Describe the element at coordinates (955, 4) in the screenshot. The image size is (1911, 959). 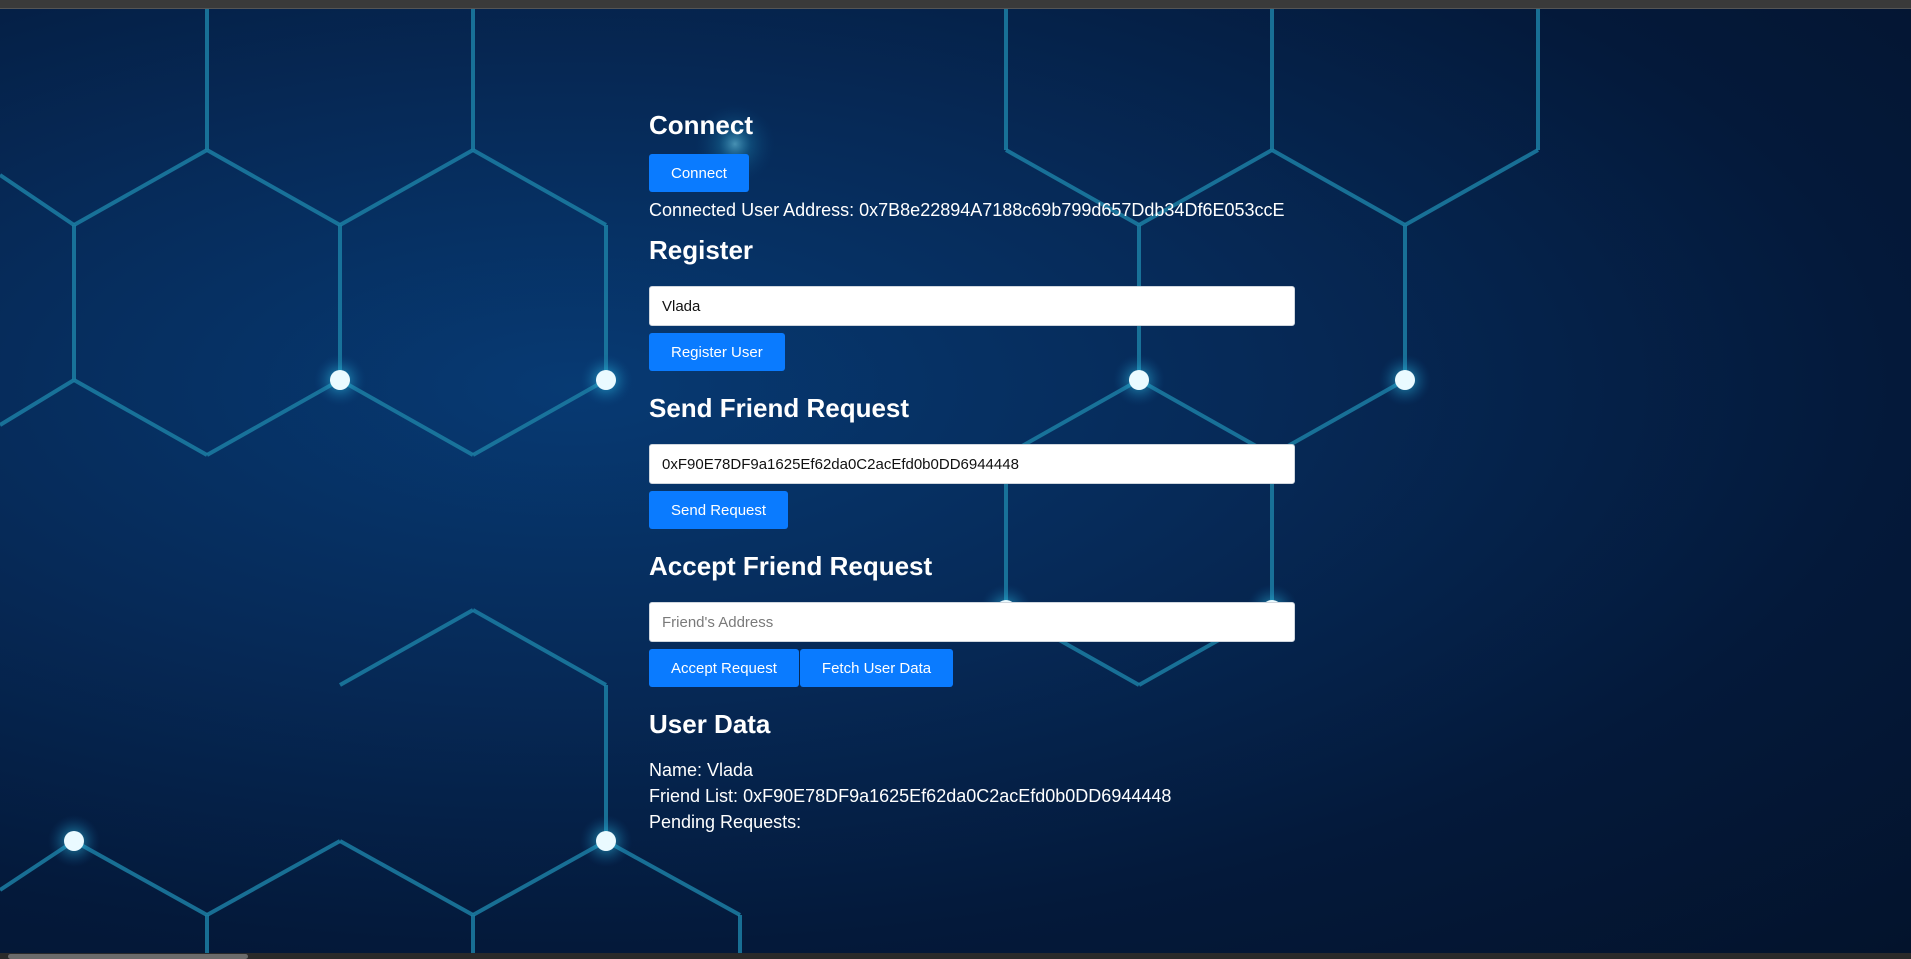
I see `browser-top-bar` at that location.